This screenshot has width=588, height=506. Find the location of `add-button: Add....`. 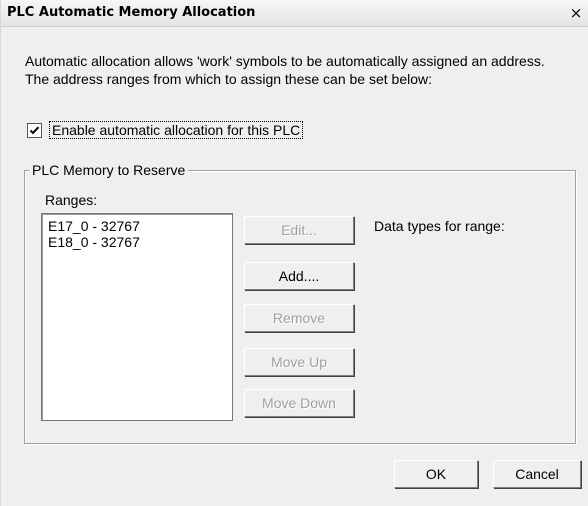

add-button: Add.... is located at coordinates (299, 276).